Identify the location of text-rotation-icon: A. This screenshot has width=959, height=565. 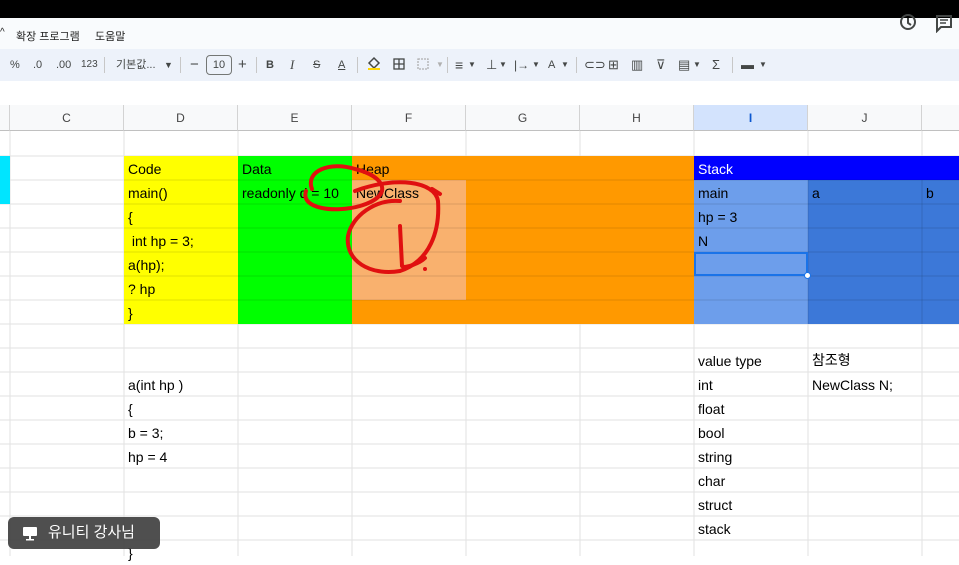
(551, 65).